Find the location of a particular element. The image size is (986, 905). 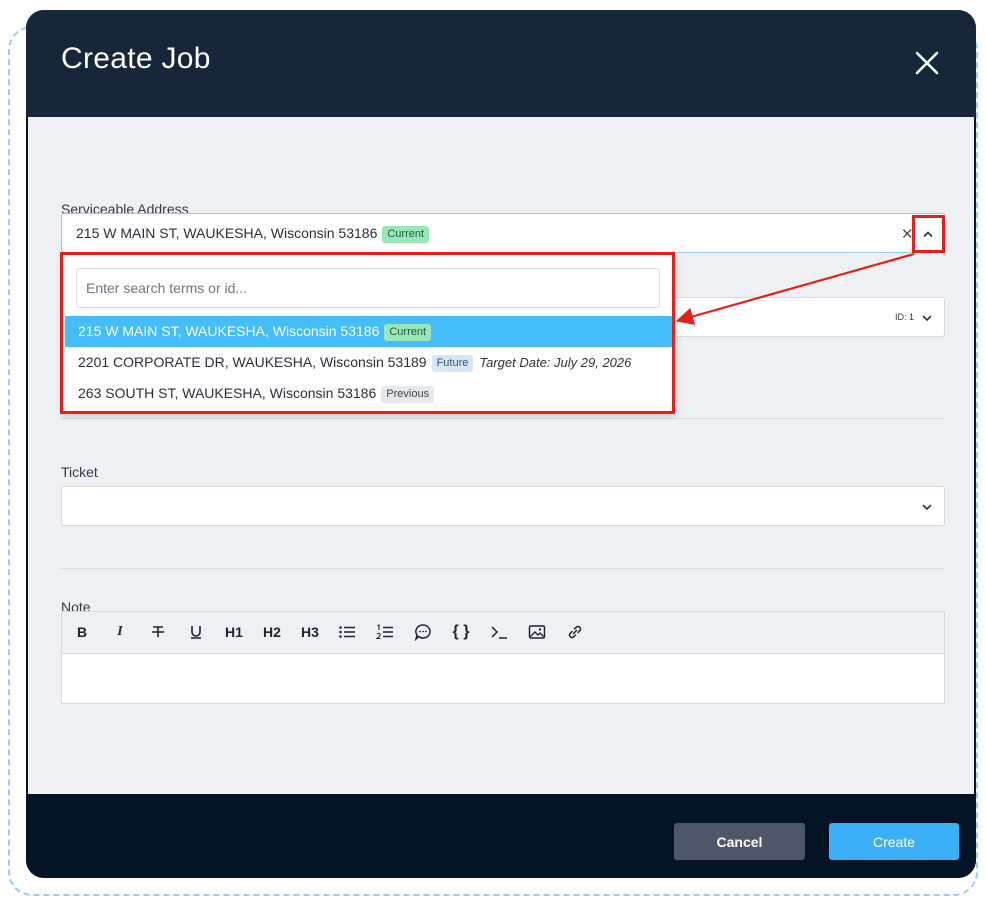

address-option-text: 215 W MAIN ST, WAUKESHA, Wisconsin 53186 is located at coordinates (229, 331).